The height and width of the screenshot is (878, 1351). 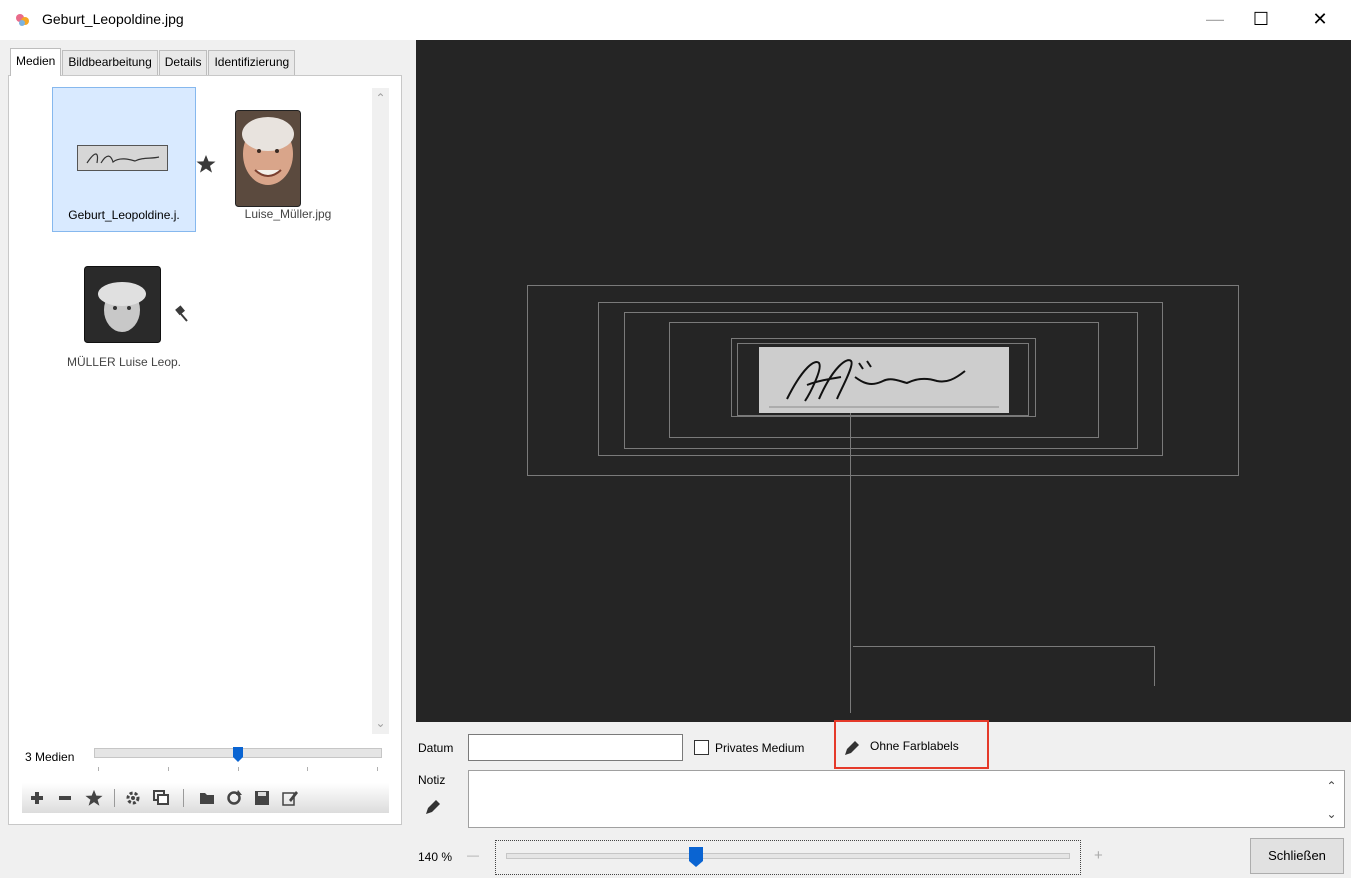 I want to click on app-icon, so click(x=22, y=20).